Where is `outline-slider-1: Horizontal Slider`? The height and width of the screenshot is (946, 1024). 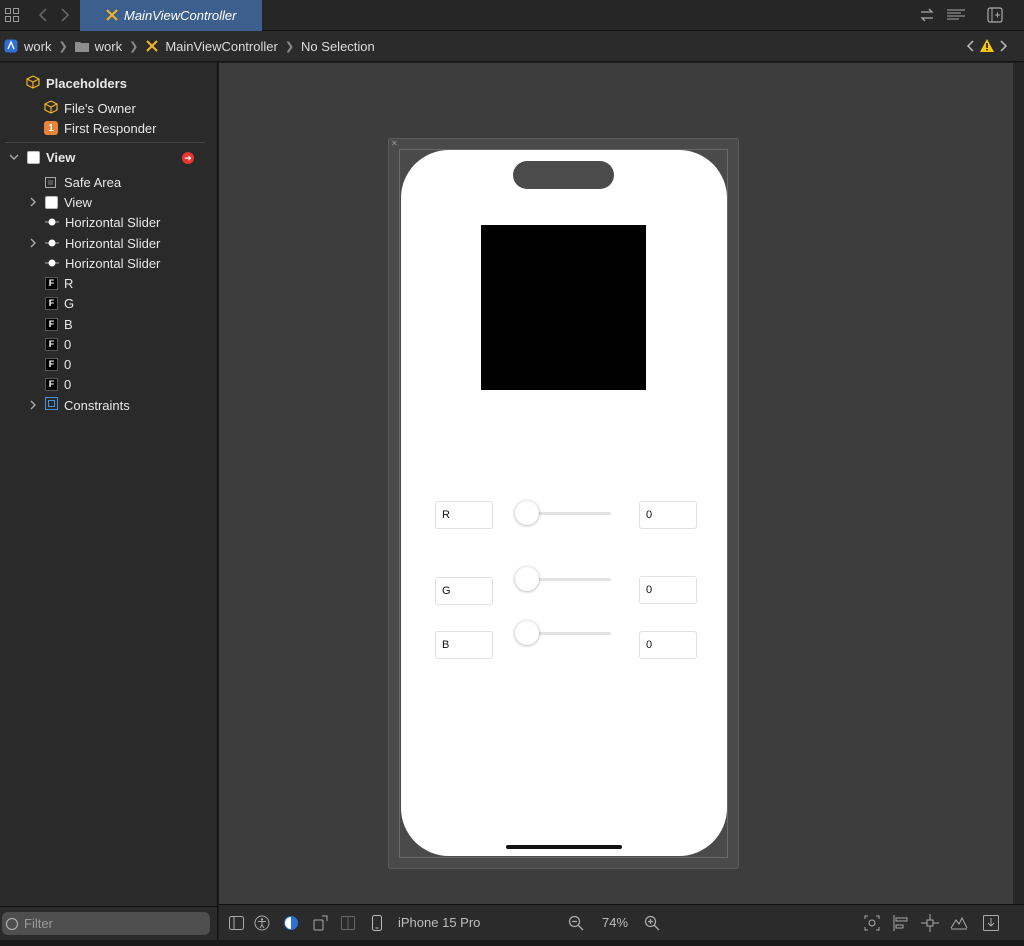 outline-slider-1: Horizontal Slider is located at coordinates (102, 222).